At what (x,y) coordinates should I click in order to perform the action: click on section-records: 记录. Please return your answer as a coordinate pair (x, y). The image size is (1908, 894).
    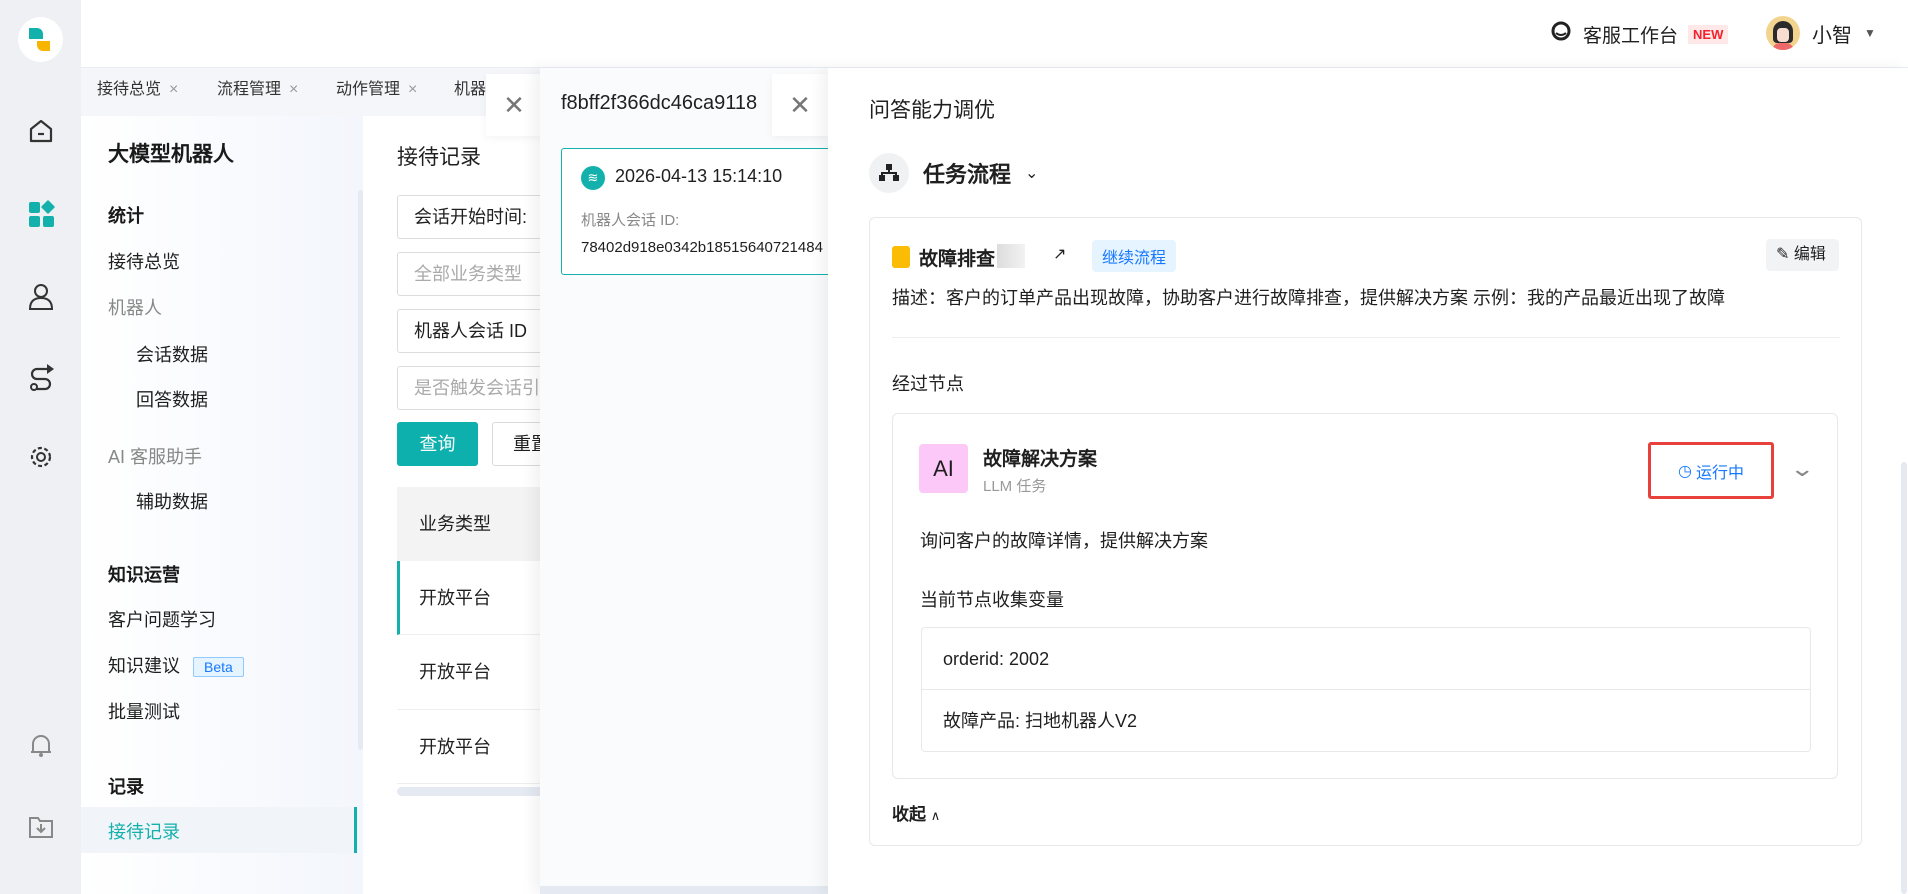
    Looking at the image, I should click on (126, 787).